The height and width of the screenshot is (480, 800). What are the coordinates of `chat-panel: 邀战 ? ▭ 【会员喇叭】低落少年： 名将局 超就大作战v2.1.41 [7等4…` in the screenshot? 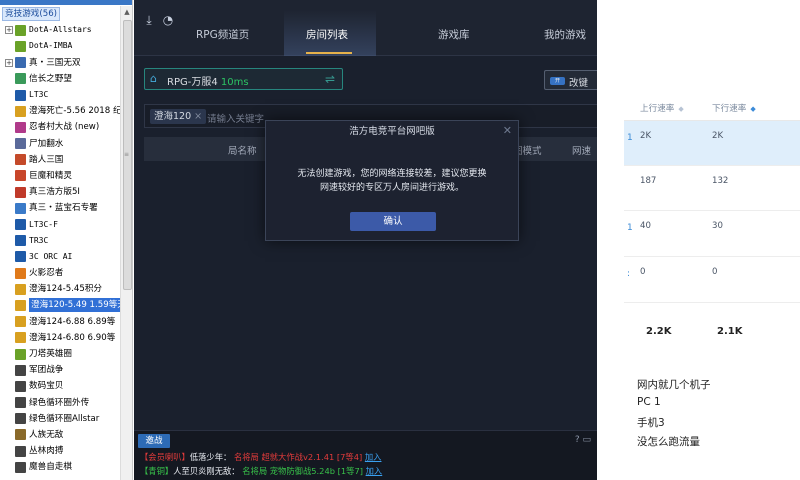 It's located at (365, 455).